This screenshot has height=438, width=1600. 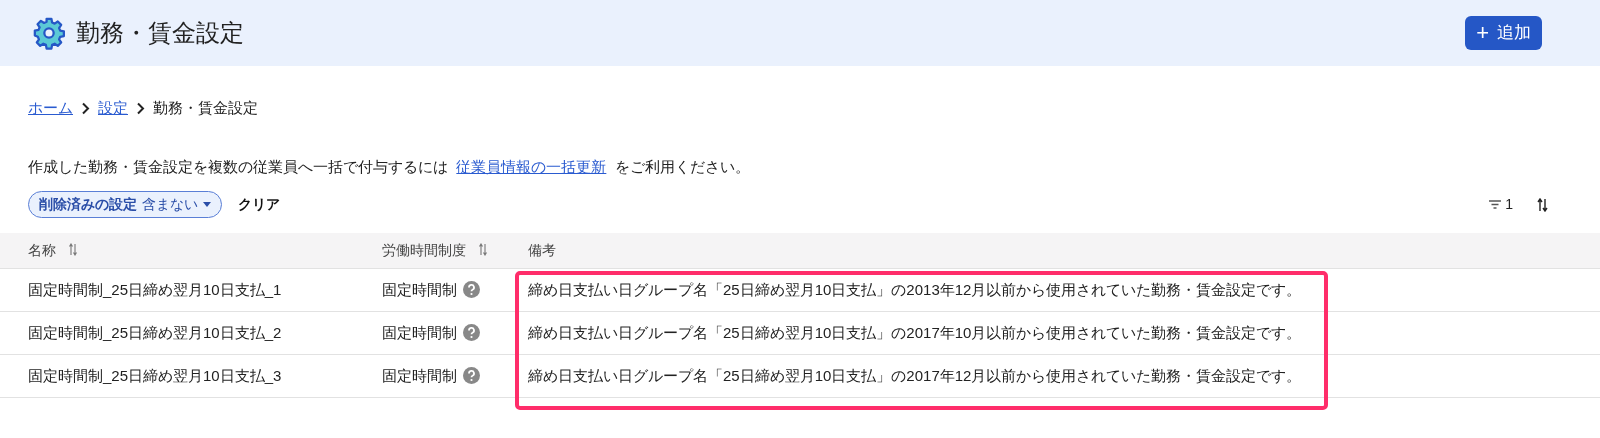 What do you see at coordinates (113, 108) in the screenshot?
I see `breadcrumb-link: 設定` at bounding box center [113, 108].